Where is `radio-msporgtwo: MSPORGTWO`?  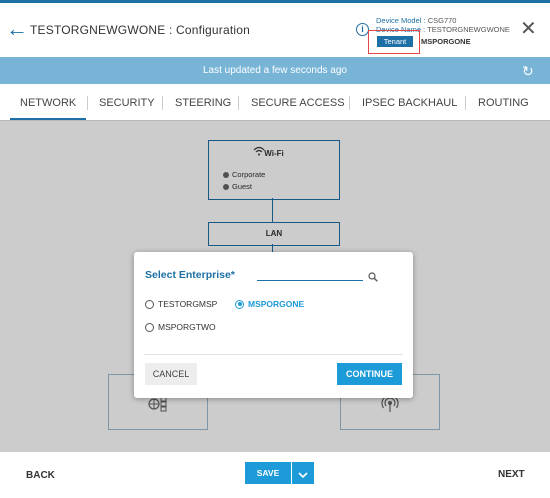 radio-msporgtwo: MSPORGTWO is located at coordinates (180, 327).